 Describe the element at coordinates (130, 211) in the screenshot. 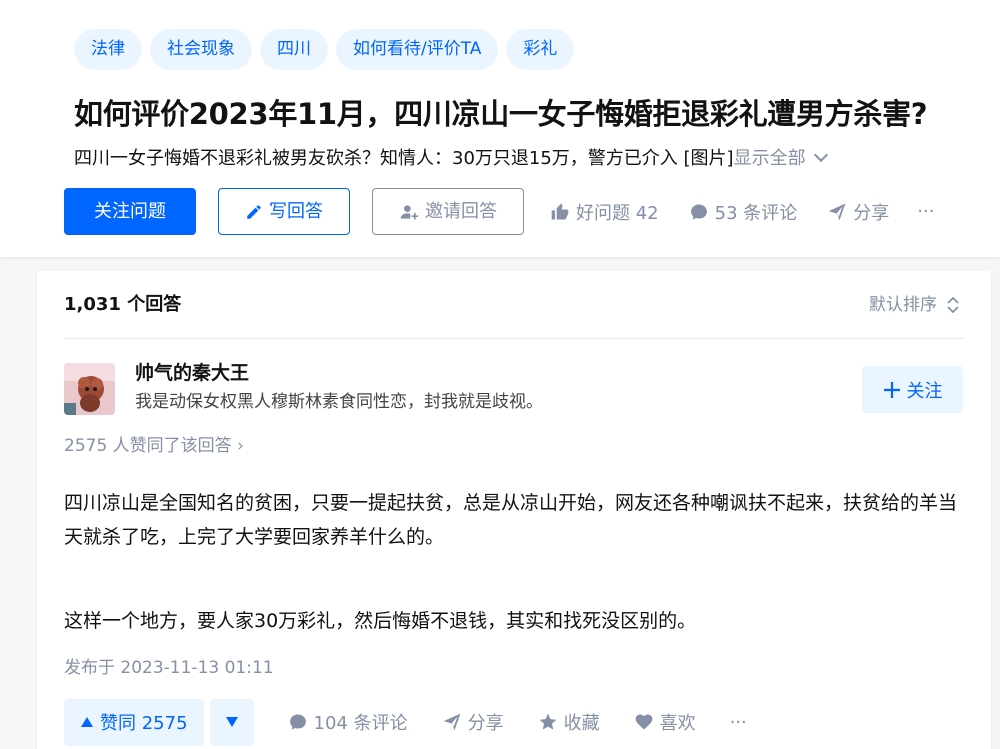

I see `follow-question-button: 关注问题` at that location.